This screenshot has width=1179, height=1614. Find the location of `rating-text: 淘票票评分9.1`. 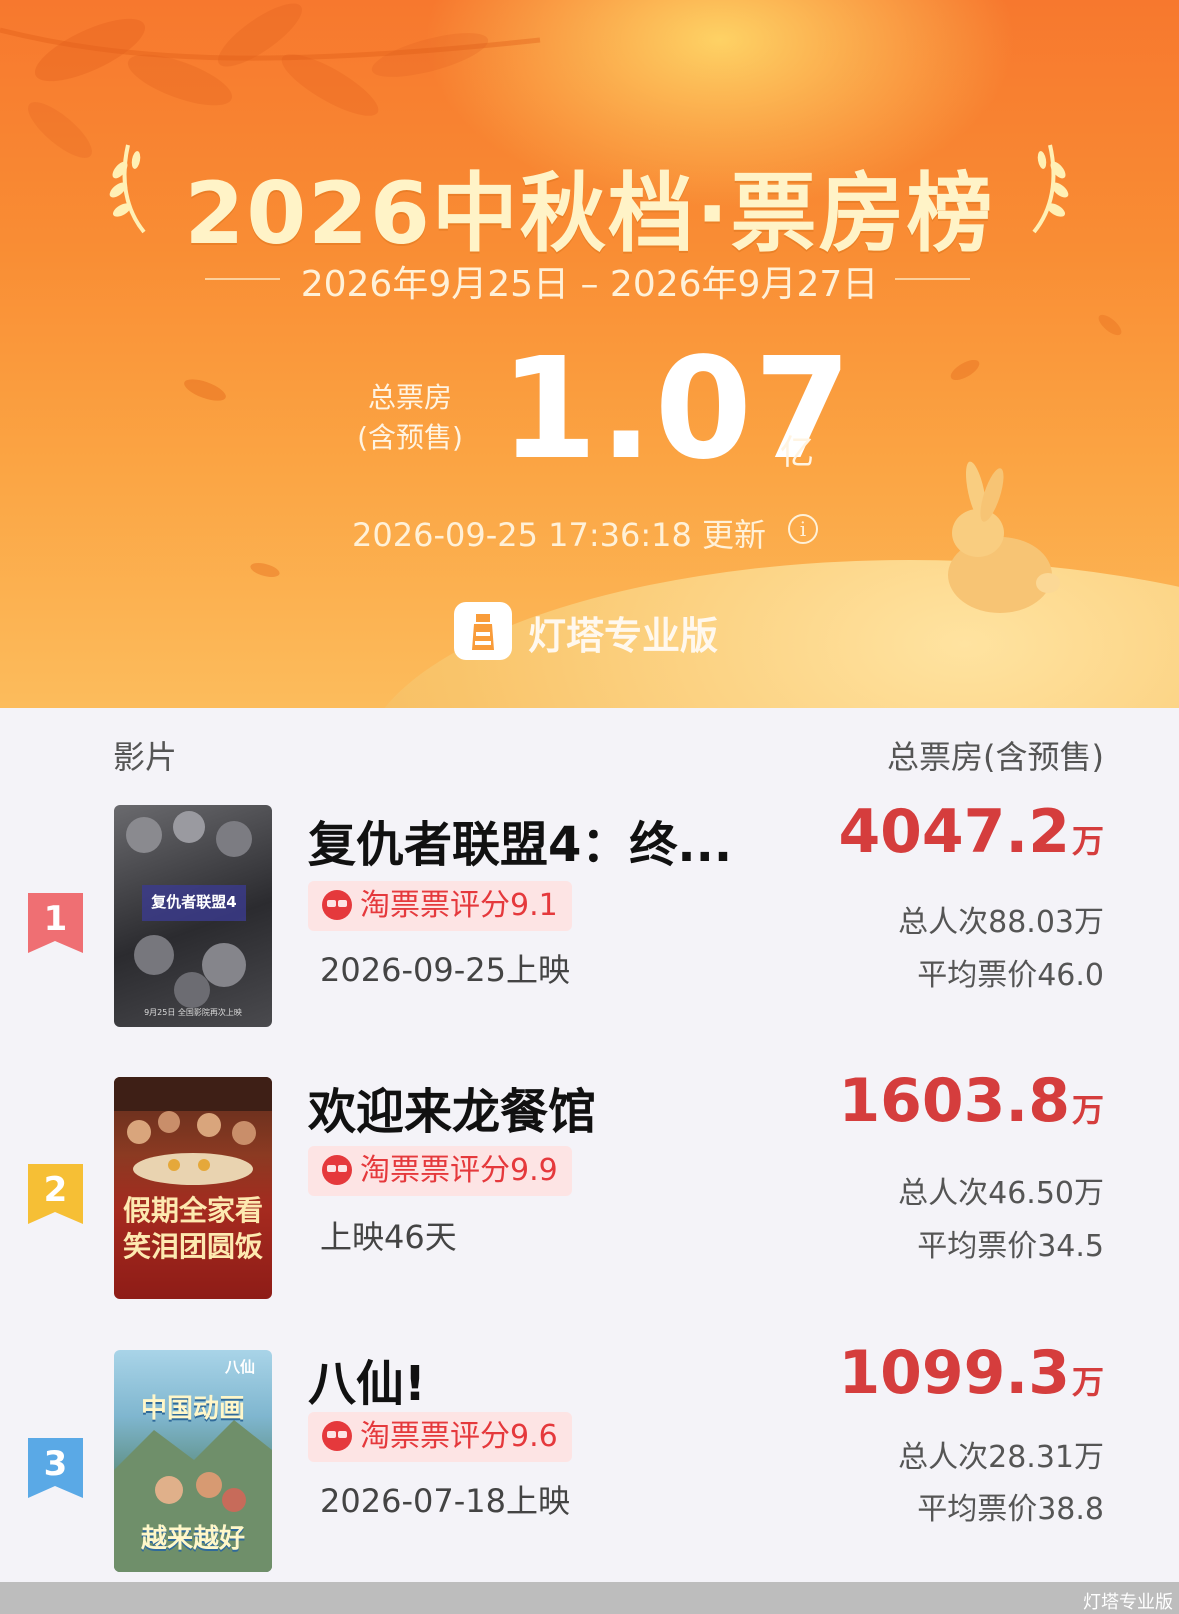

rating-text: 淘票票评分9.1 is located at coordinates (459, 905).